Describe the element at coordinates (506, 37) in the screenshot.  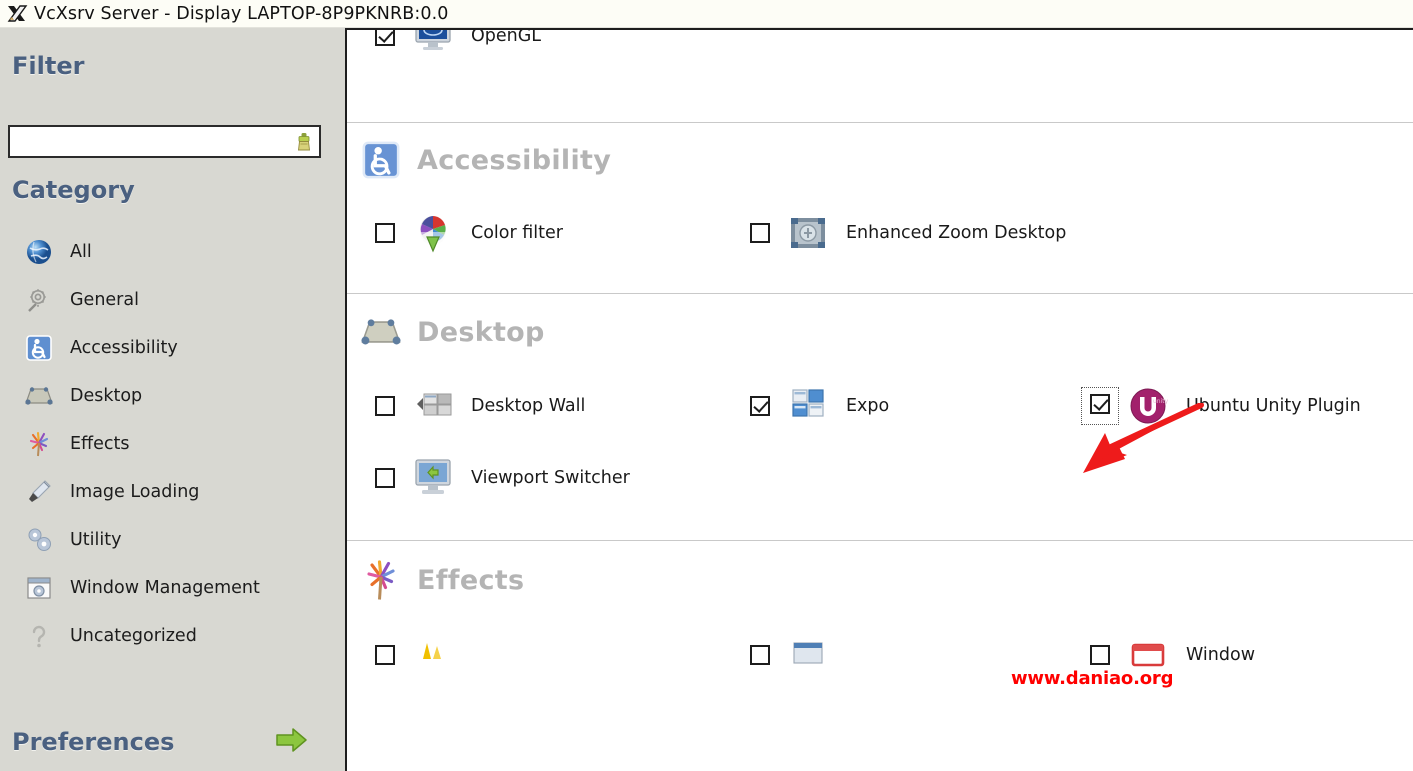
I see `plugin-label: OpenGL` at that location.